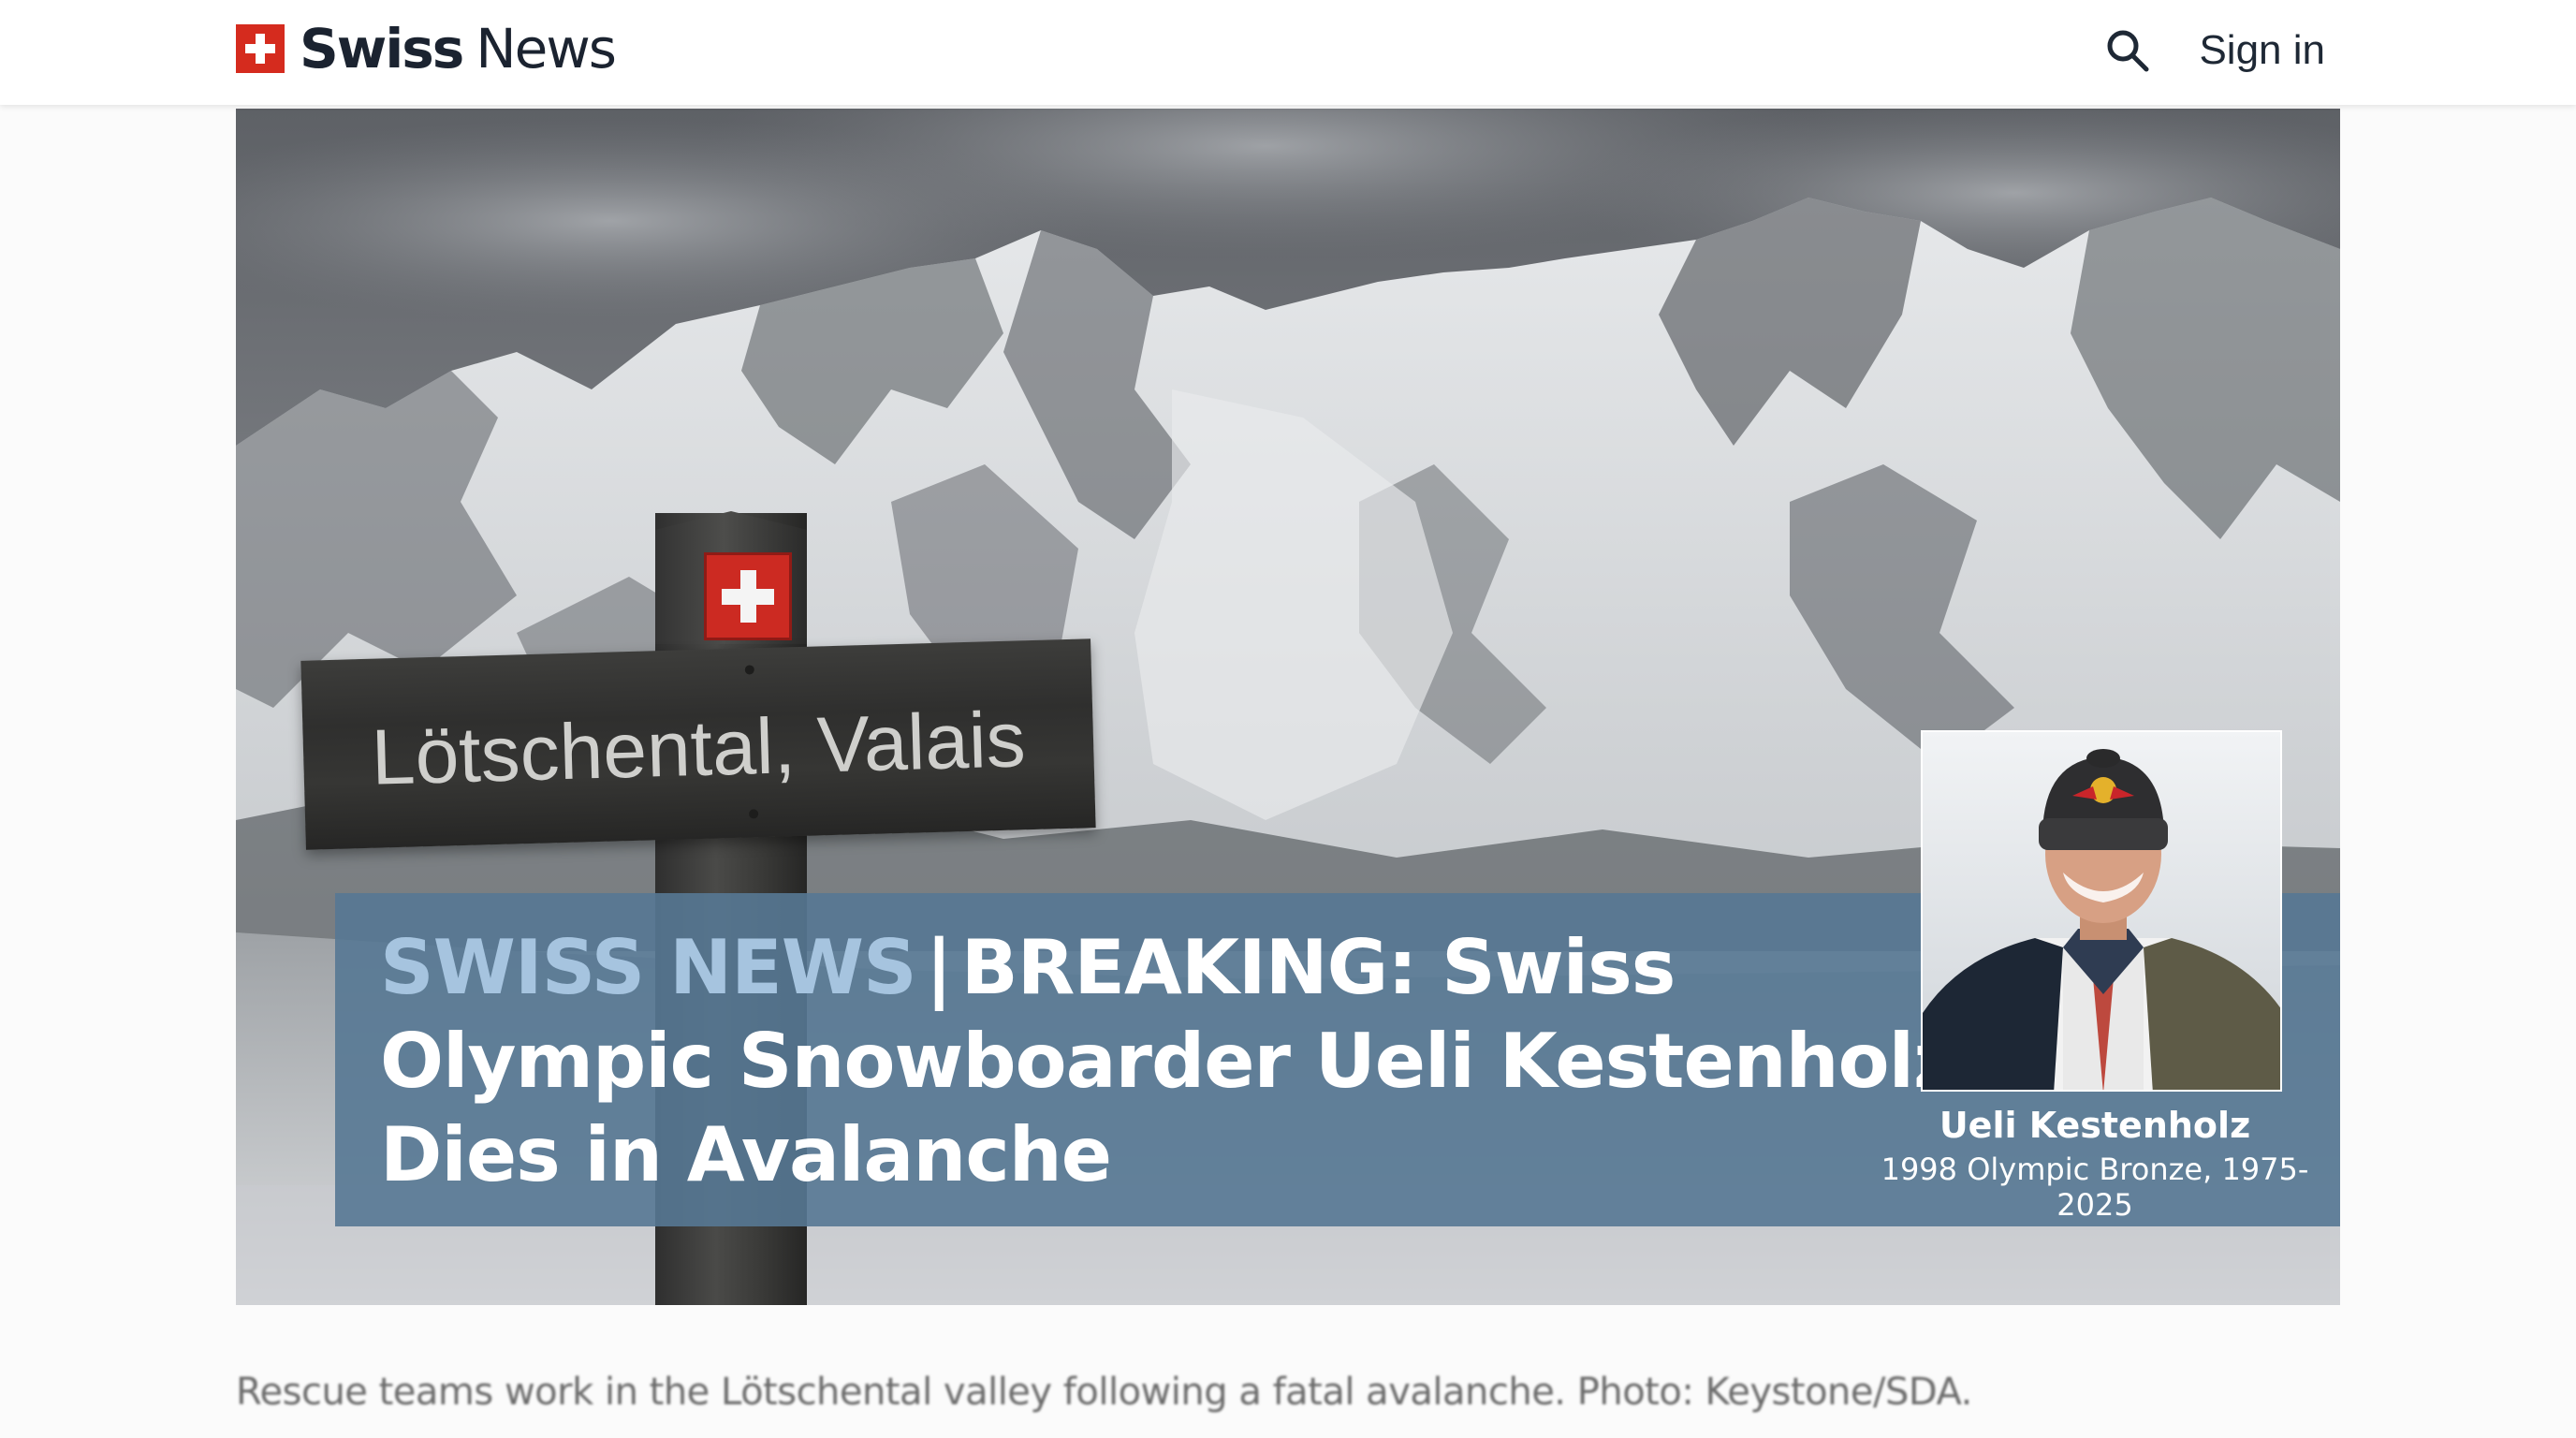  I want to click on sign-in-link: Sign in, so click(2262, 50).